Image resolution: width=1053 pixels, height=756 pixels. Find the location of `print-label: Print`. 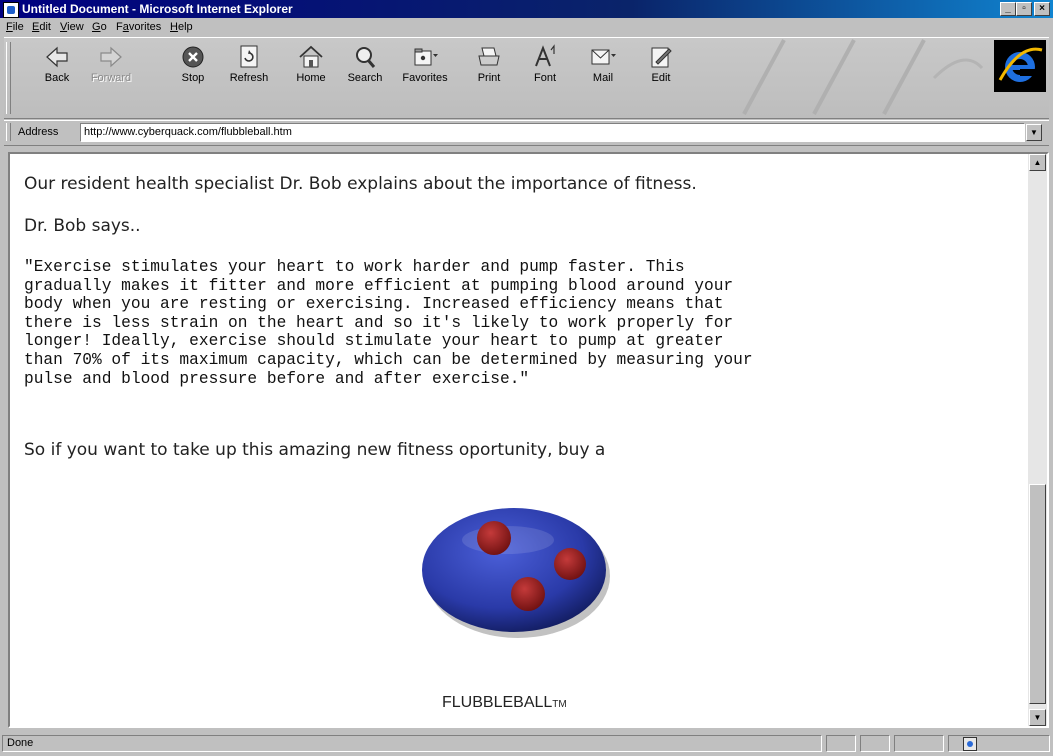

print-label: Print is located at coordinates (489, 78).